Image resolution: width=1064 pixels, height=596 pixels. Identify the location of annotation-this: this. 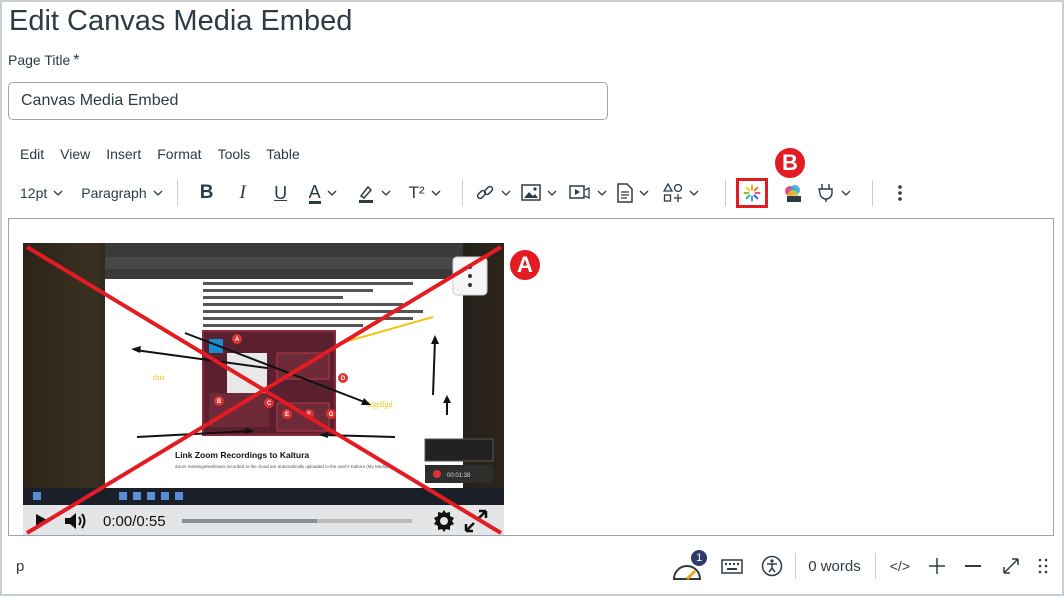
(159, 377).